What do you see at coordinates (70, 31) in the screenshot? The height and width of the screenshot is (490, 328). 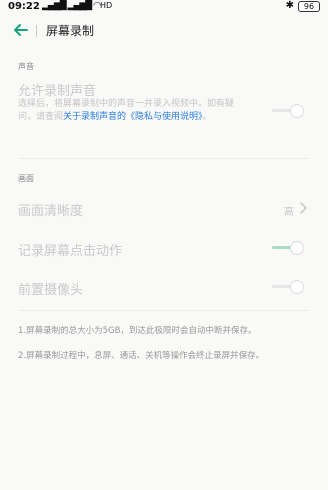 I see `page-title: 屏幕录制` at bounding box center [70, 31].